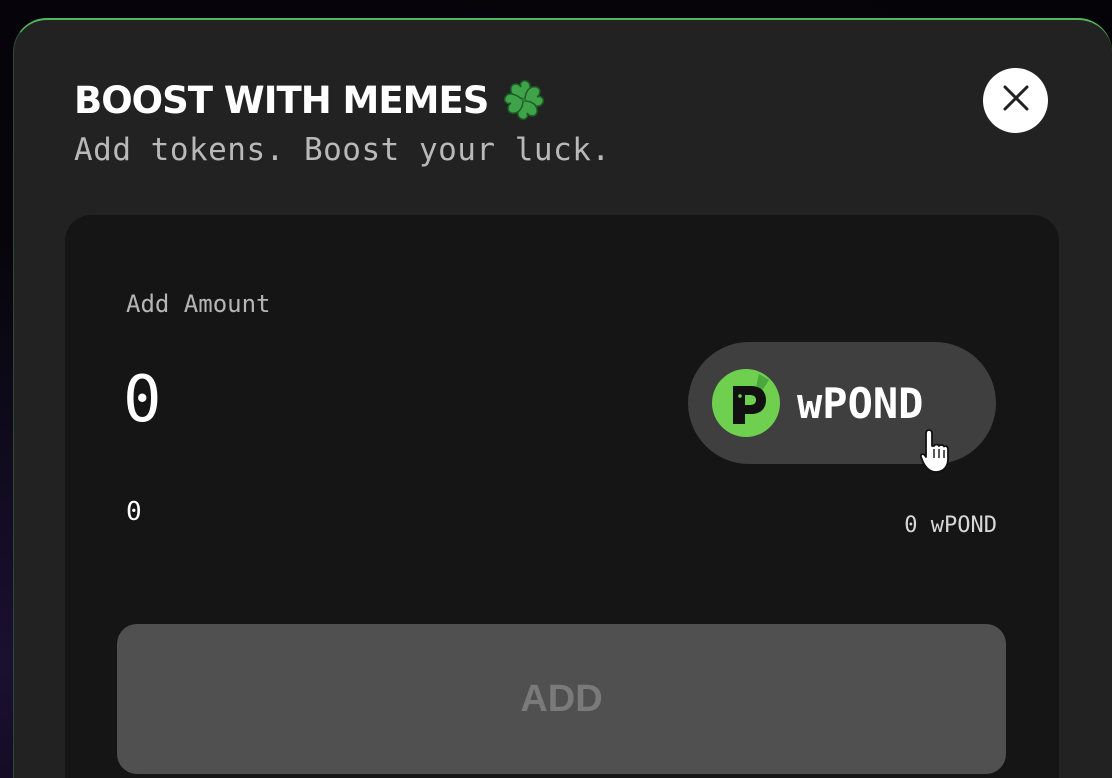 The image size is (1112, 778). Describe the element at coordinates (198, 304) in the screenshot. I see `amount-label: Add Amount` at that location.